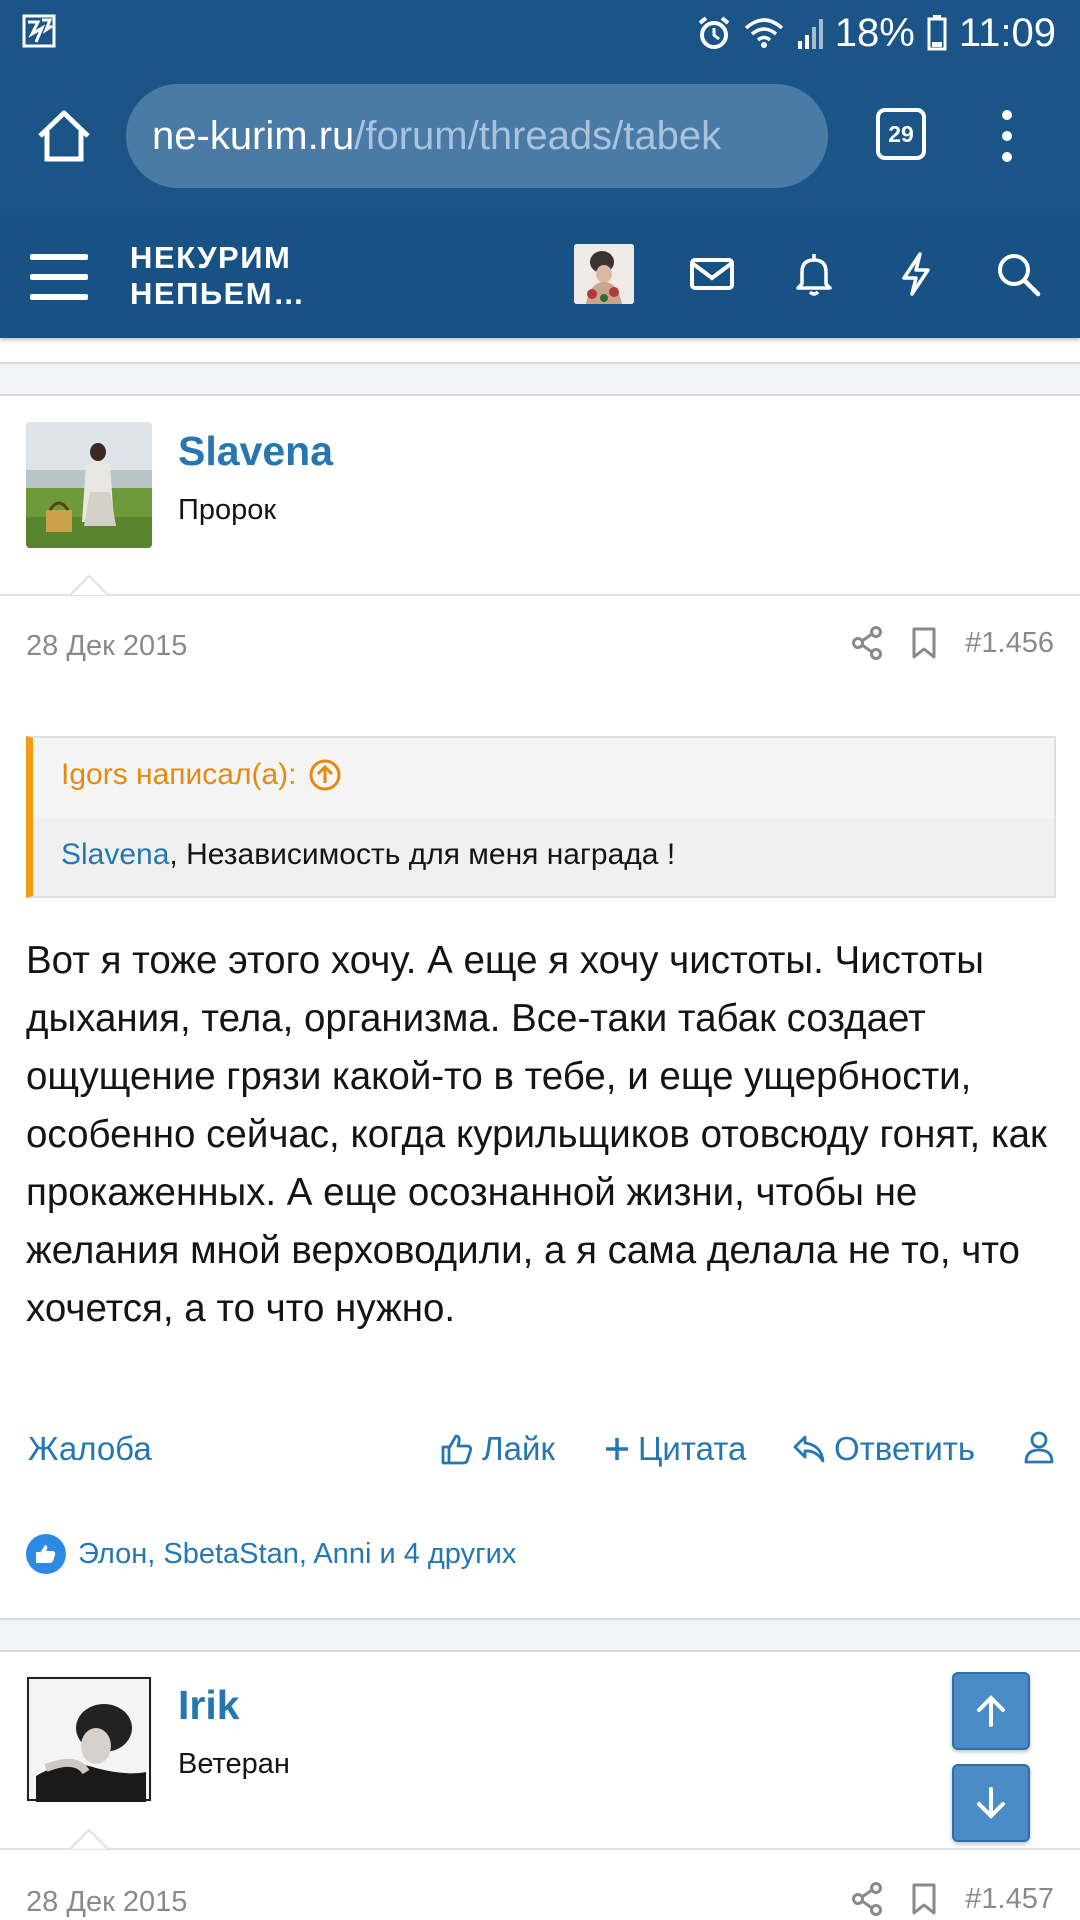  What do you see at coordinates (810, 34) in the screenshot?
I see `signal-icon` at bounding box center [810, 34].